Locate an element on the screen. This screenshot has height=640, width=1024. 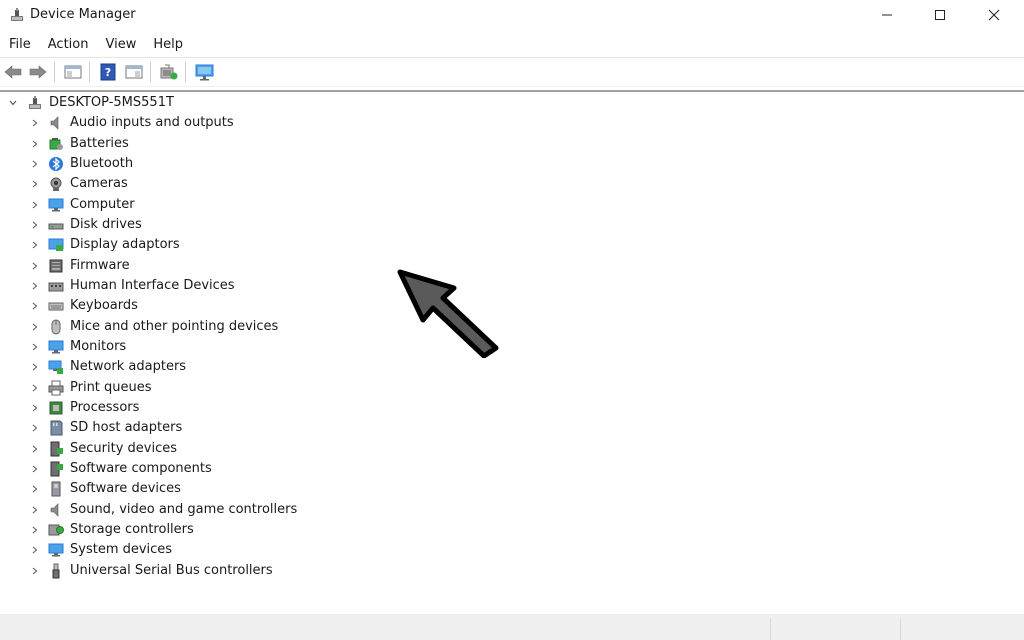
tree-item-label: Sound, video and game controllers is located at coordinates (184, 509).